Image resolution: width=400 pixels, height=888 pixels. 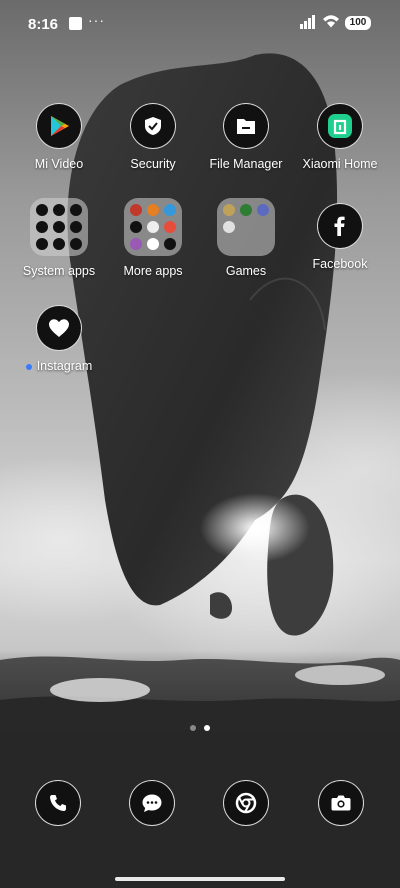 I want to click on app-mi-video: Mi Video, so click(x=59, y=137).